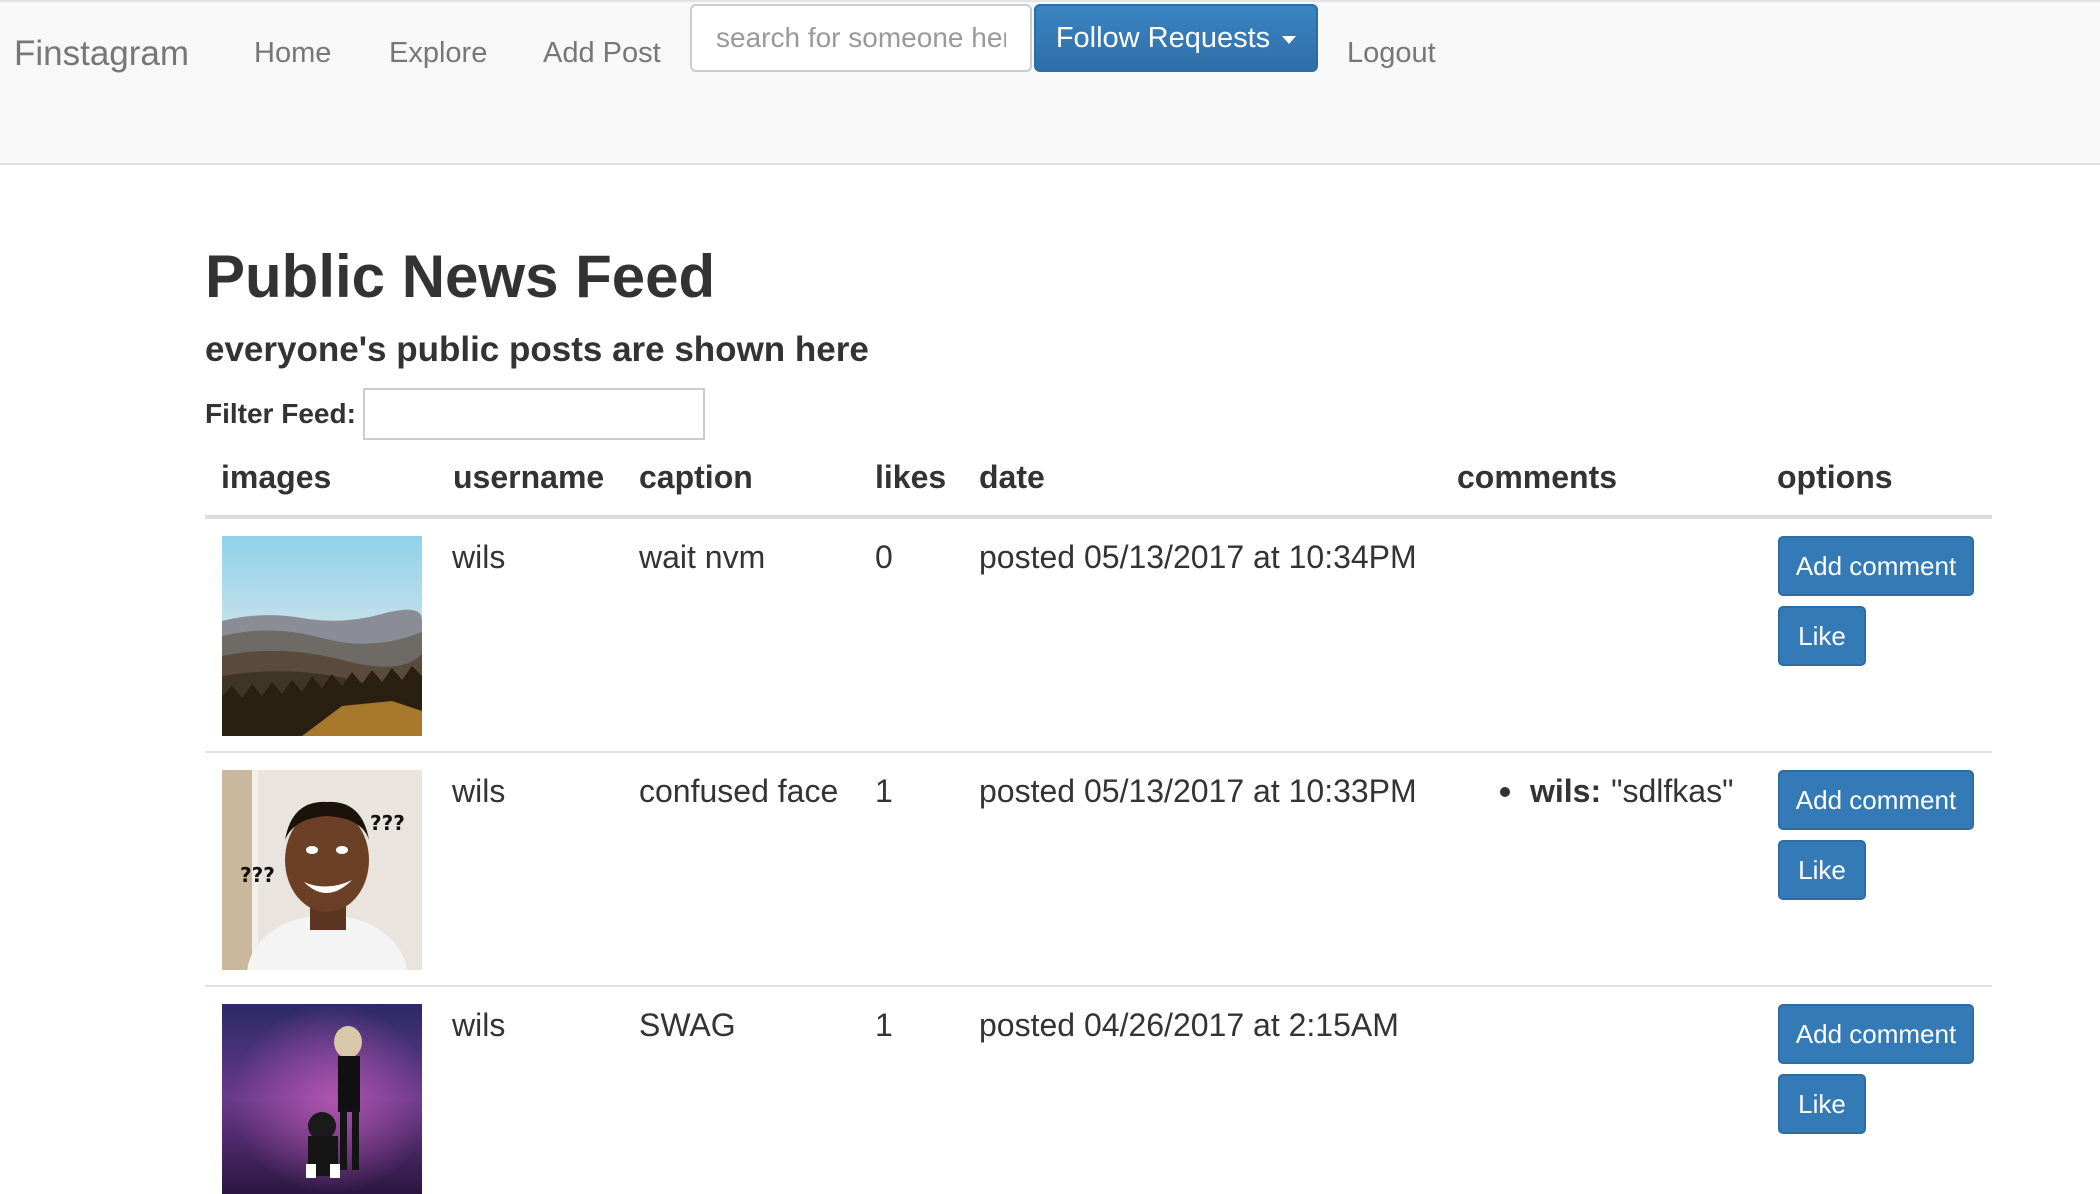 Image resolution: width=2100 pixels, height=1194 pixels. Describe the element at coordinates (1098, 517) in the screenshot. I see `table-header-divider` at that location.